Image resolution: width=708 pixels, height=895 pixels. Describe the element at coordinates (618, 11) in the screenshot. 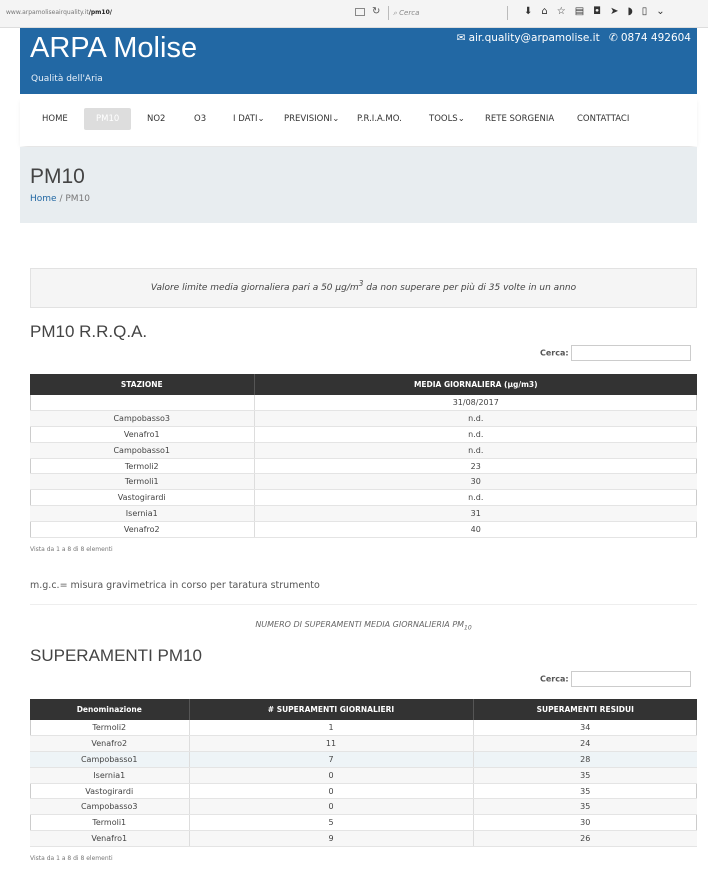

I see `send-icon: ➤` at that location.